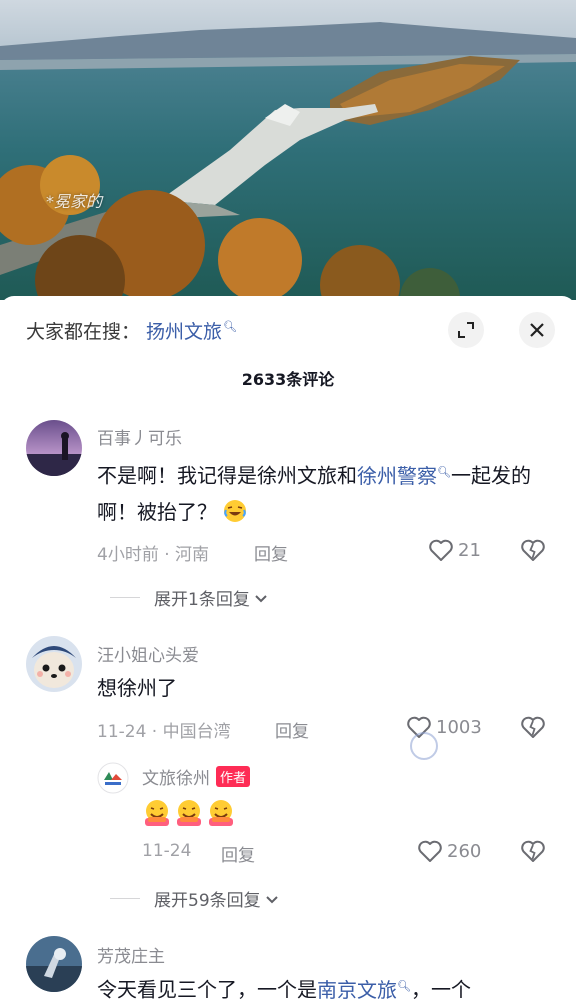  I want to click on reply-meta: 11-24, so click(167, 851).